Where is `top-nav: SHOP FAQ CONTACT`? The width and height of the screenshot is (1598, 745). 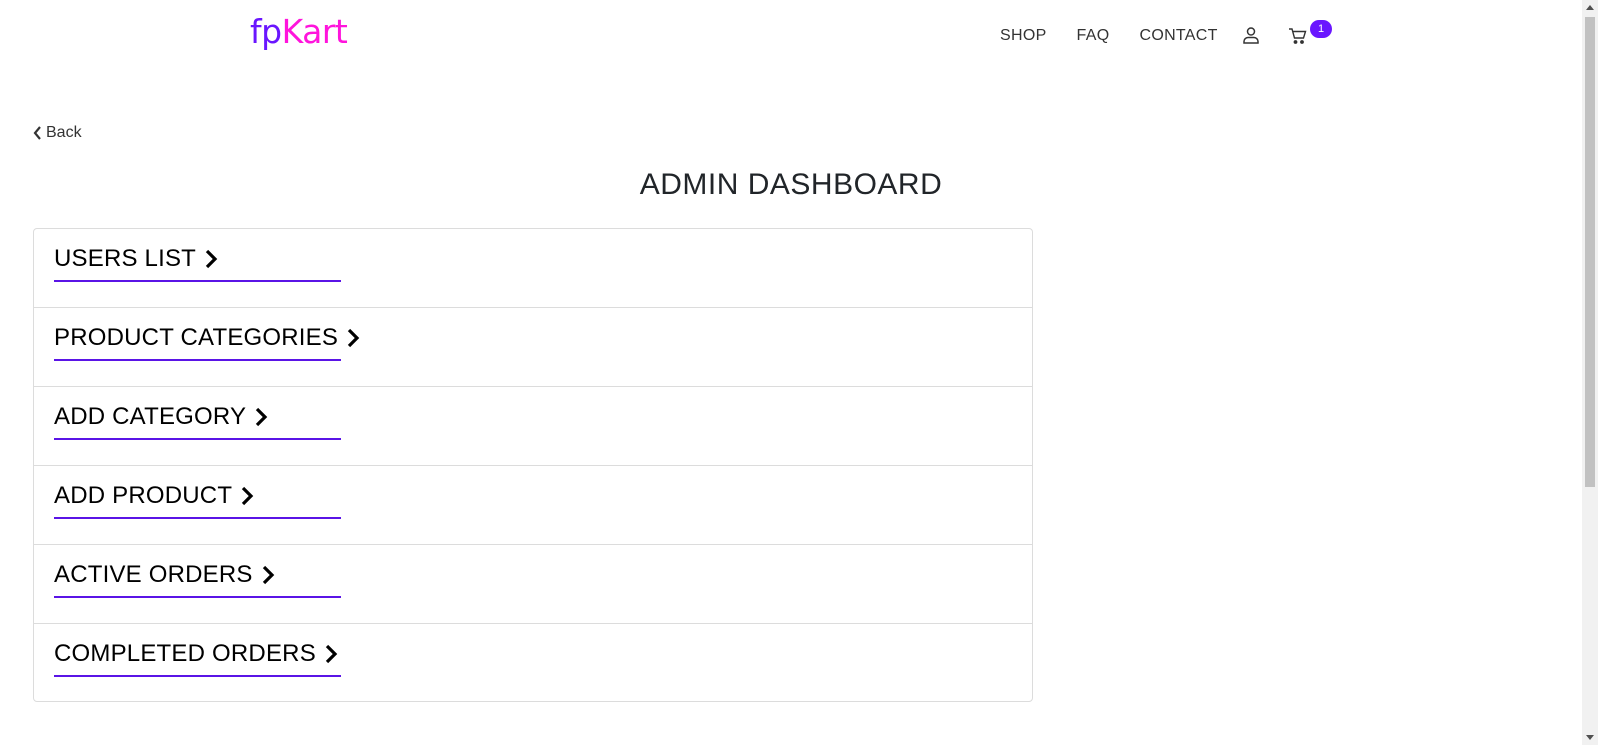
top-nav: SHOP FAQ CONTACT is located at coordinates (1153, 36).